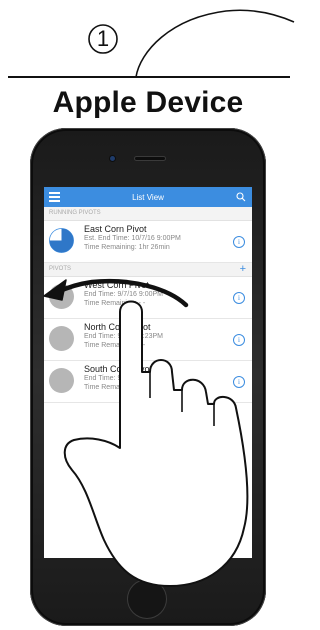 The width and height of the screenshot is (320, 630). What do you see at coordinates (122, 293) in the screenshot?
I see `swipe-arrow-shaft` at bounding box center [122, 293].